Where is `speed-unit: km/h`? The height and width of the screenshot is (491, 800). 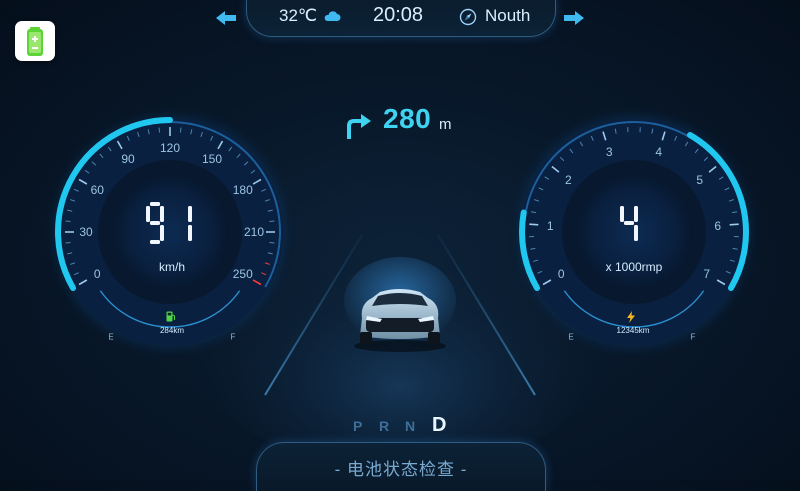
speed-unit: km/h is located at coordinates (172, 267).